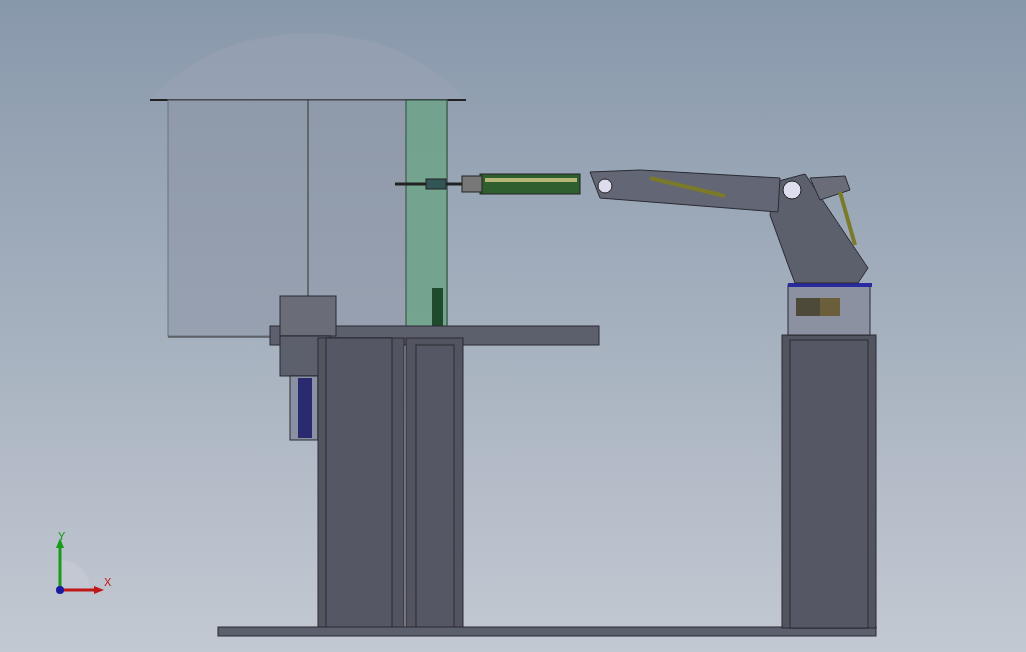 Image resolution: width=1026 pixels, height=652 pixels. Describe the element at coordinates (108, 582) in the screenshot. I see `x-axis-label: X` at that location.